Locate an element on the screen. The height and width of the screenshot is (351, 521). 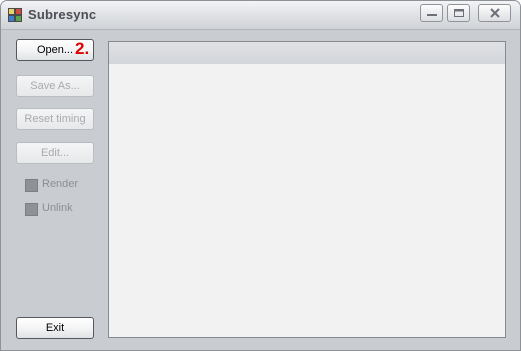
unlink-checkbox-box is located at coordinates (31, 209).